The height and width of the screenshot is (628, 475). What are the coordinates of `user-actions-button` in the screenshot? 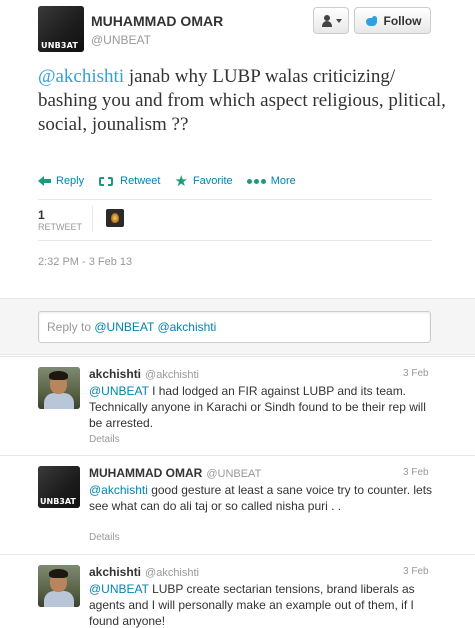 It's located at (331, 20).